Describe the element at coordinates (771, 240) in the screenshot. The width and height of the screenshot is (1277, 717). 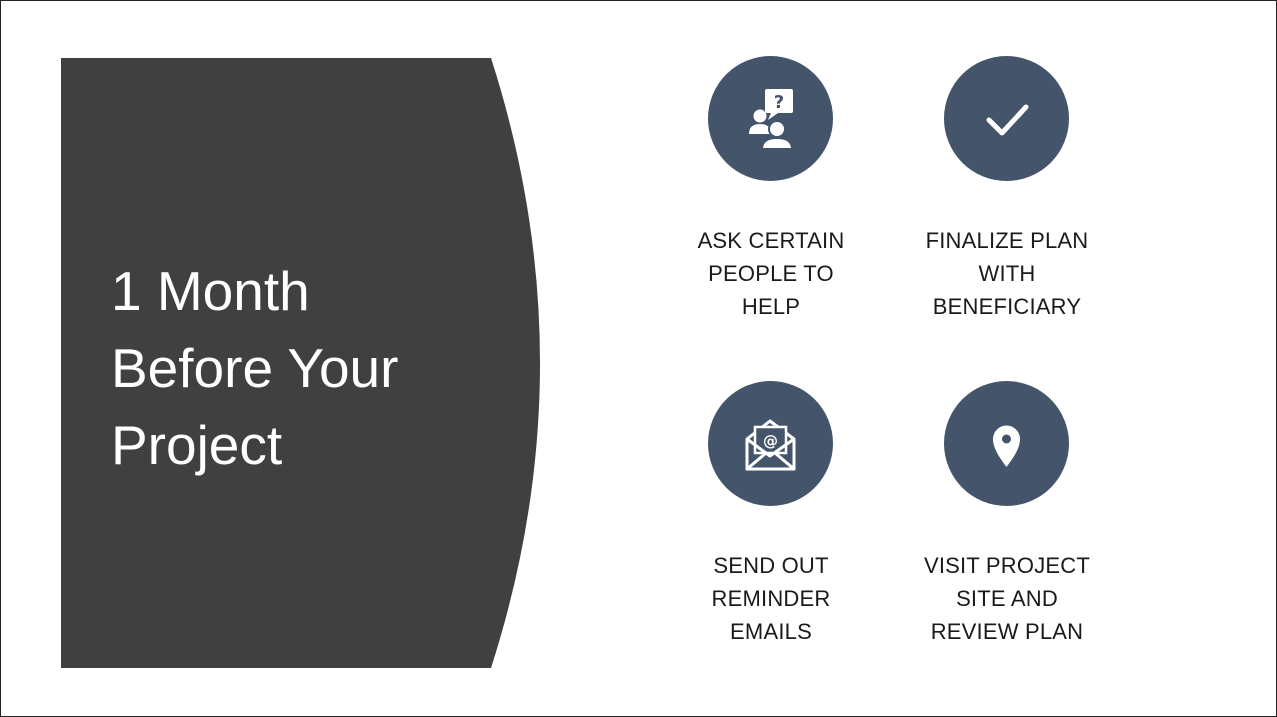
I see `label-line: ASK CERTAIN` at that location.